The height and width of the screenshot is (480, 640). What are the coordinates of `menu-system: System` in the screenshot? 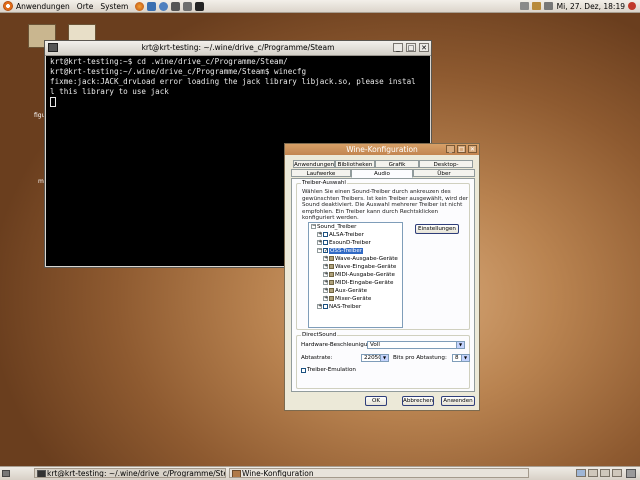 It's located at (114, 6).